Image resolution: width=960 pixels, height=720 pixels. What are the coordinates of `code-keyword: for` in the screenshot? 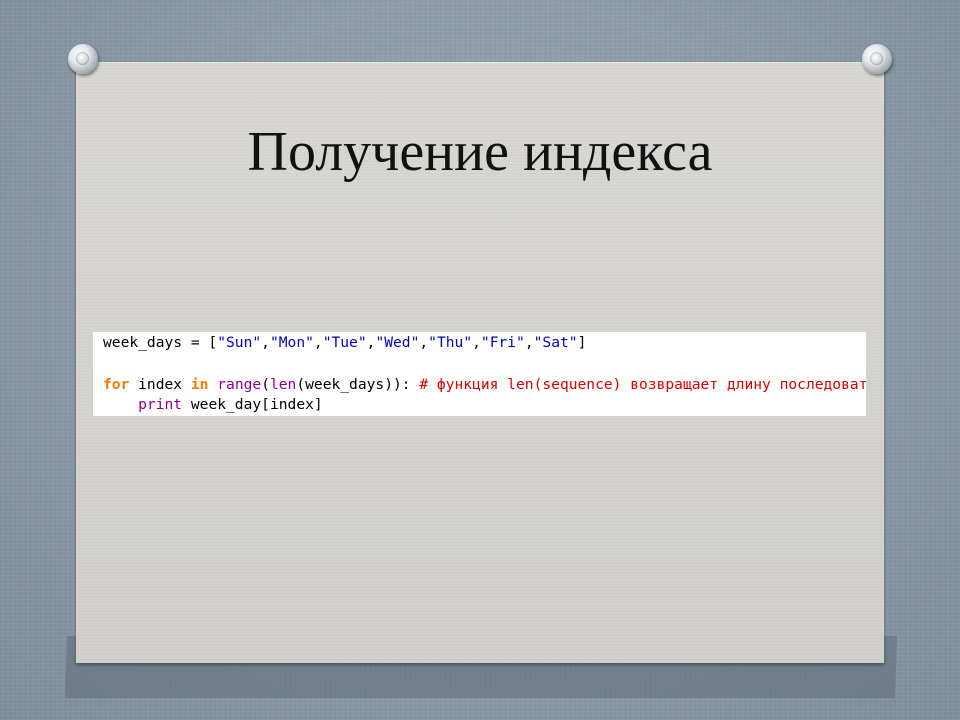 It's located at (116, 384).